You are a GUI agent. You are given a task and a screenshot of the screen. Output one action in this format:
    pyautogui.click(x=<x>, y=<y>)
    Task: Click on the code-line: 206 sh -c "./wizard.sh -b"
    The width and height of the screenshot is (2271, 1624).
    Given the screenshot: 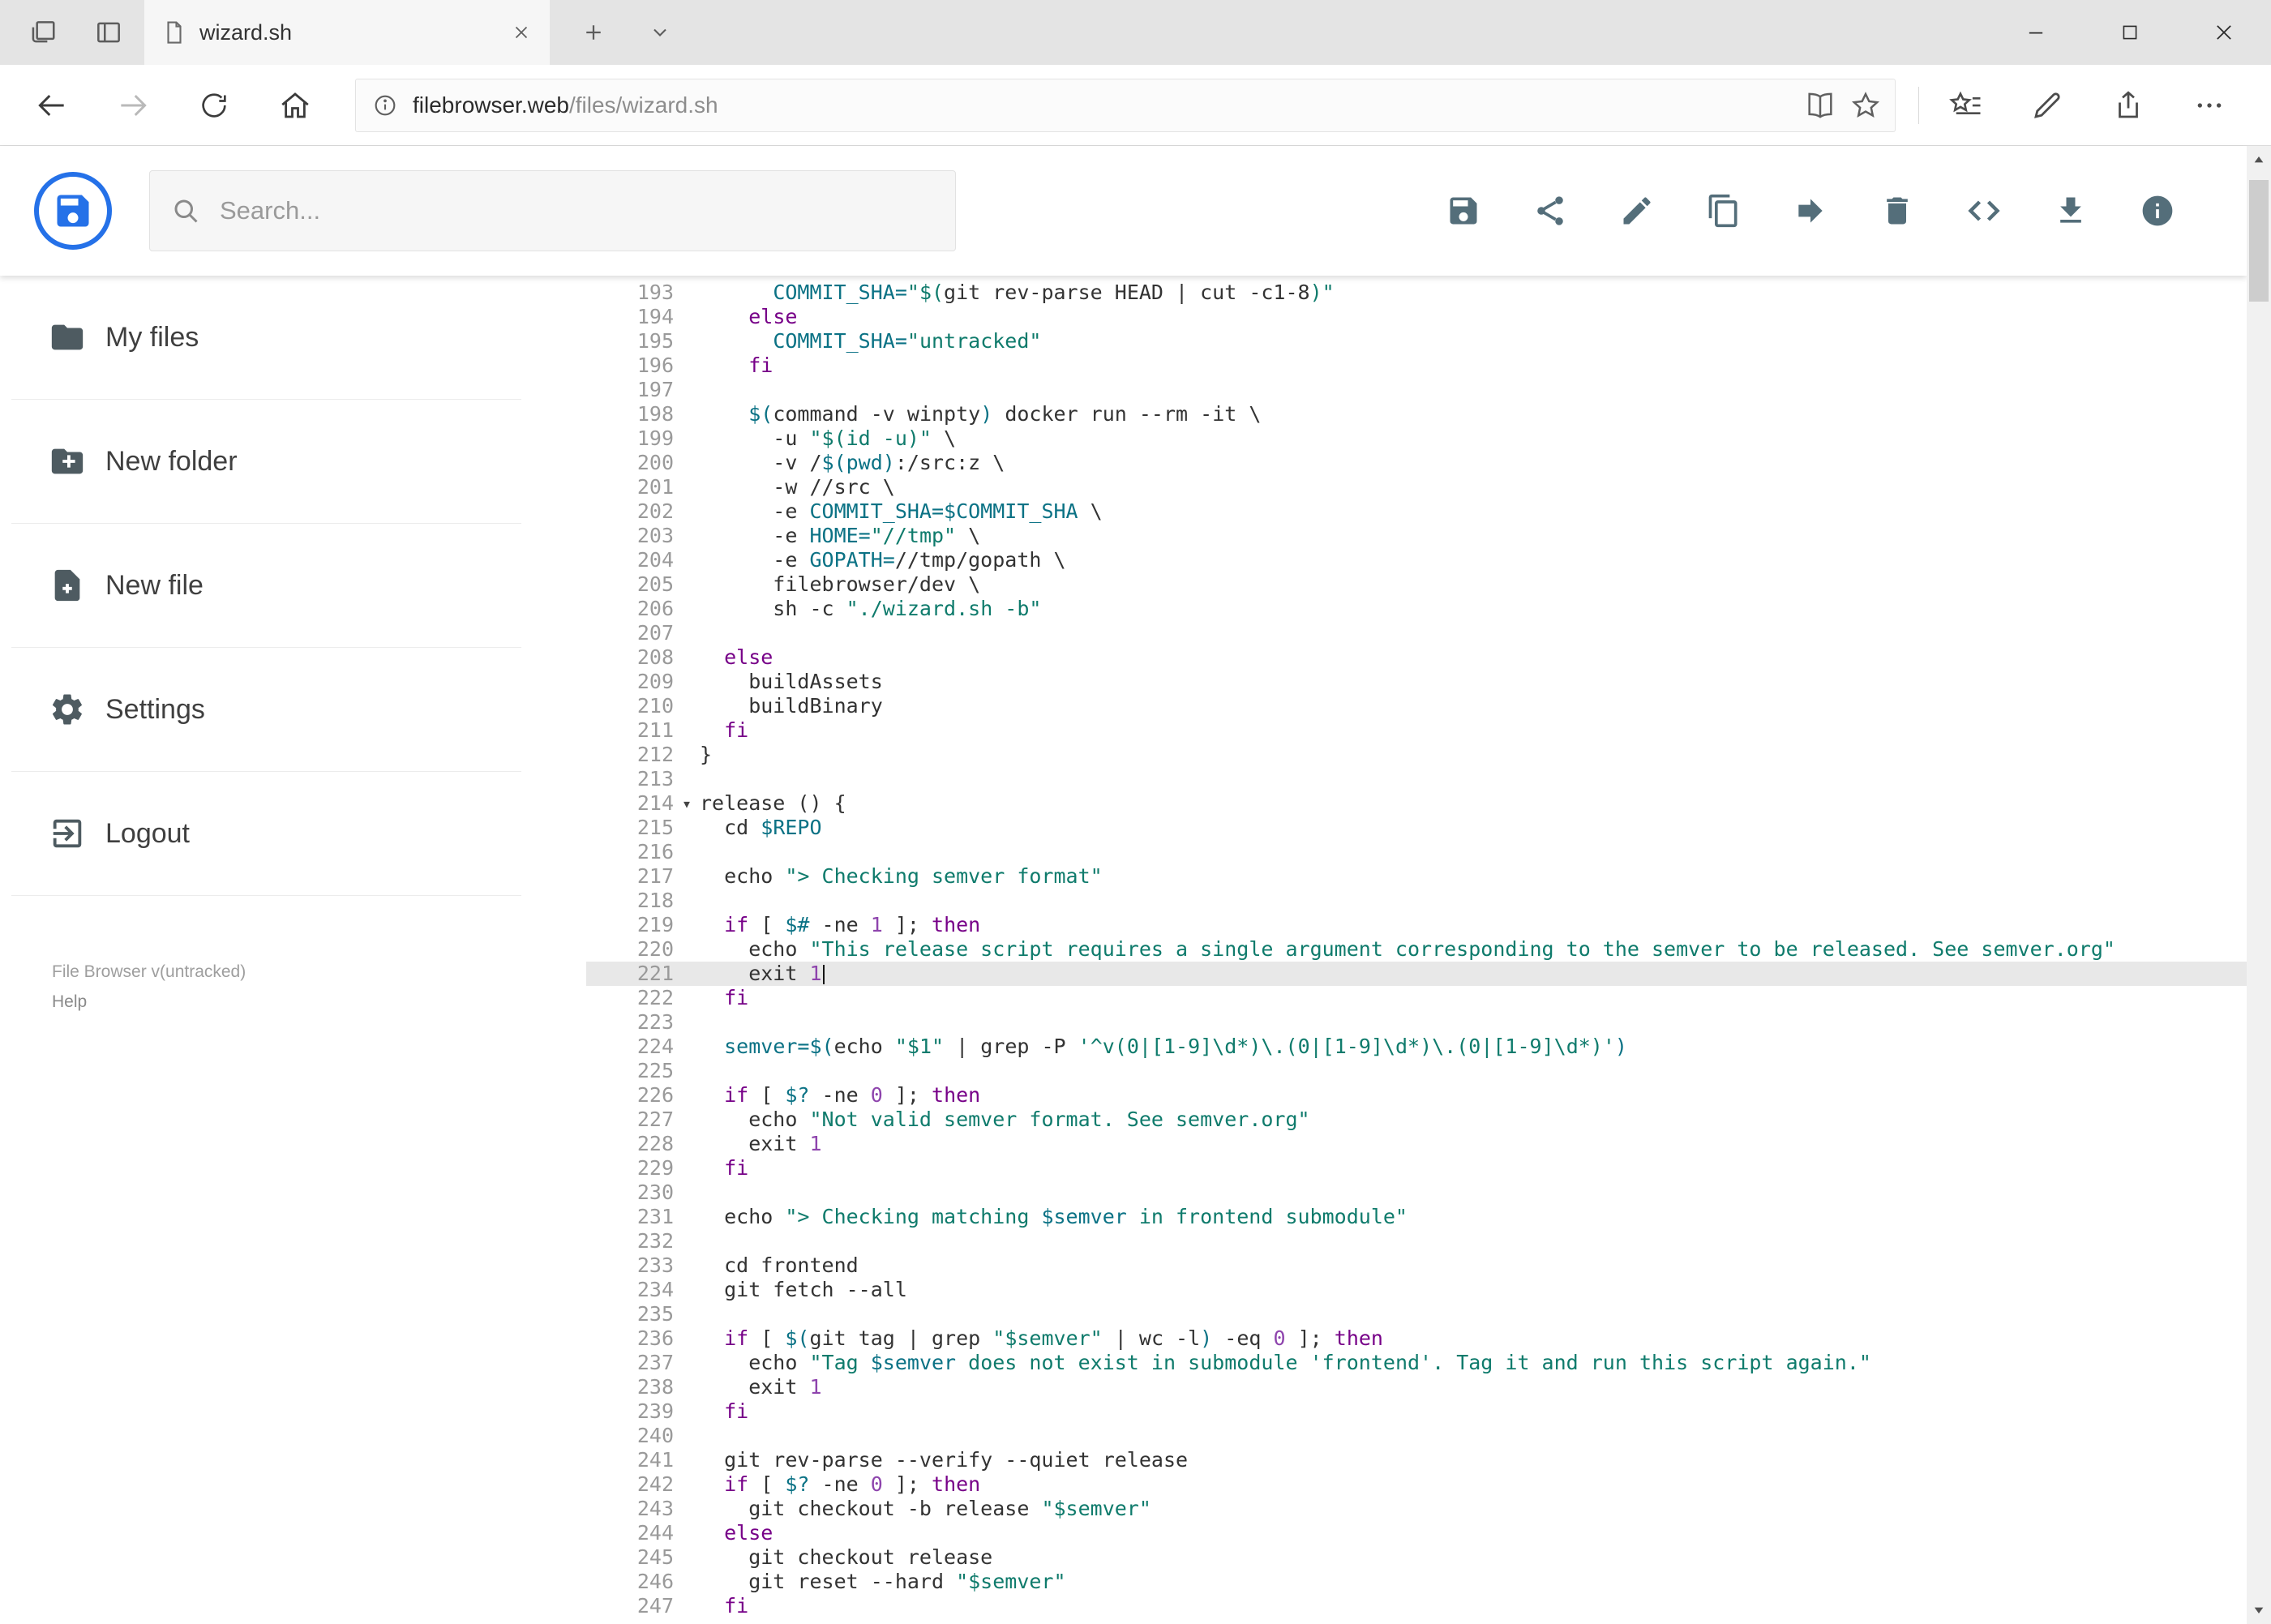 What is the action you would take?
    pyautogui.click(x=1417, y=609)
    